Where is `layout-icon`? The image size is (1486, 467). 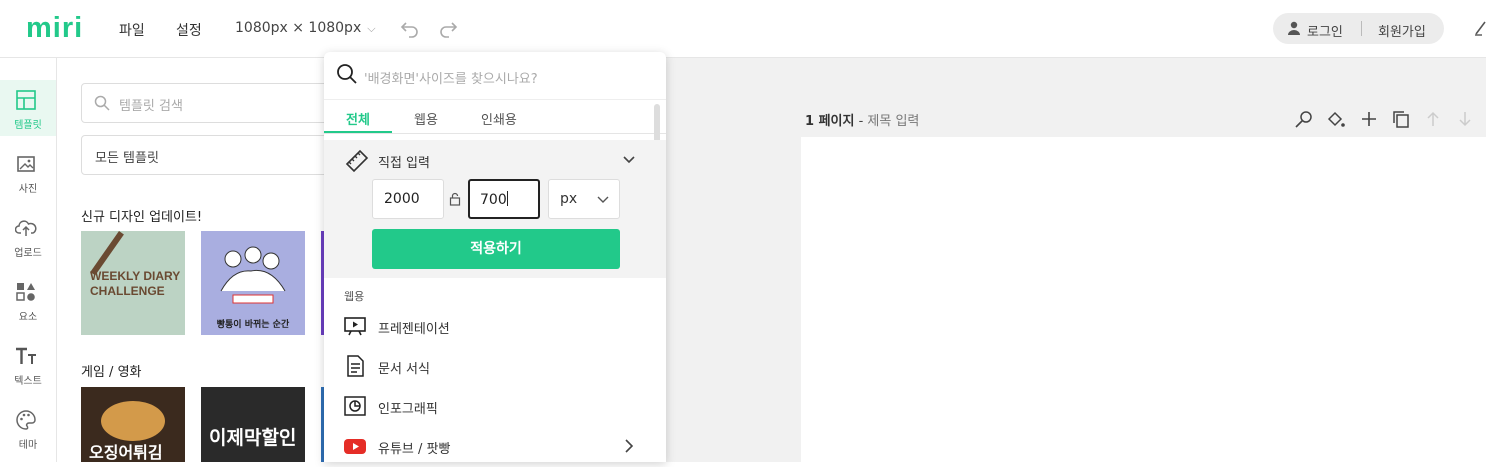
layout-icon is located at coordinates (26, 100).